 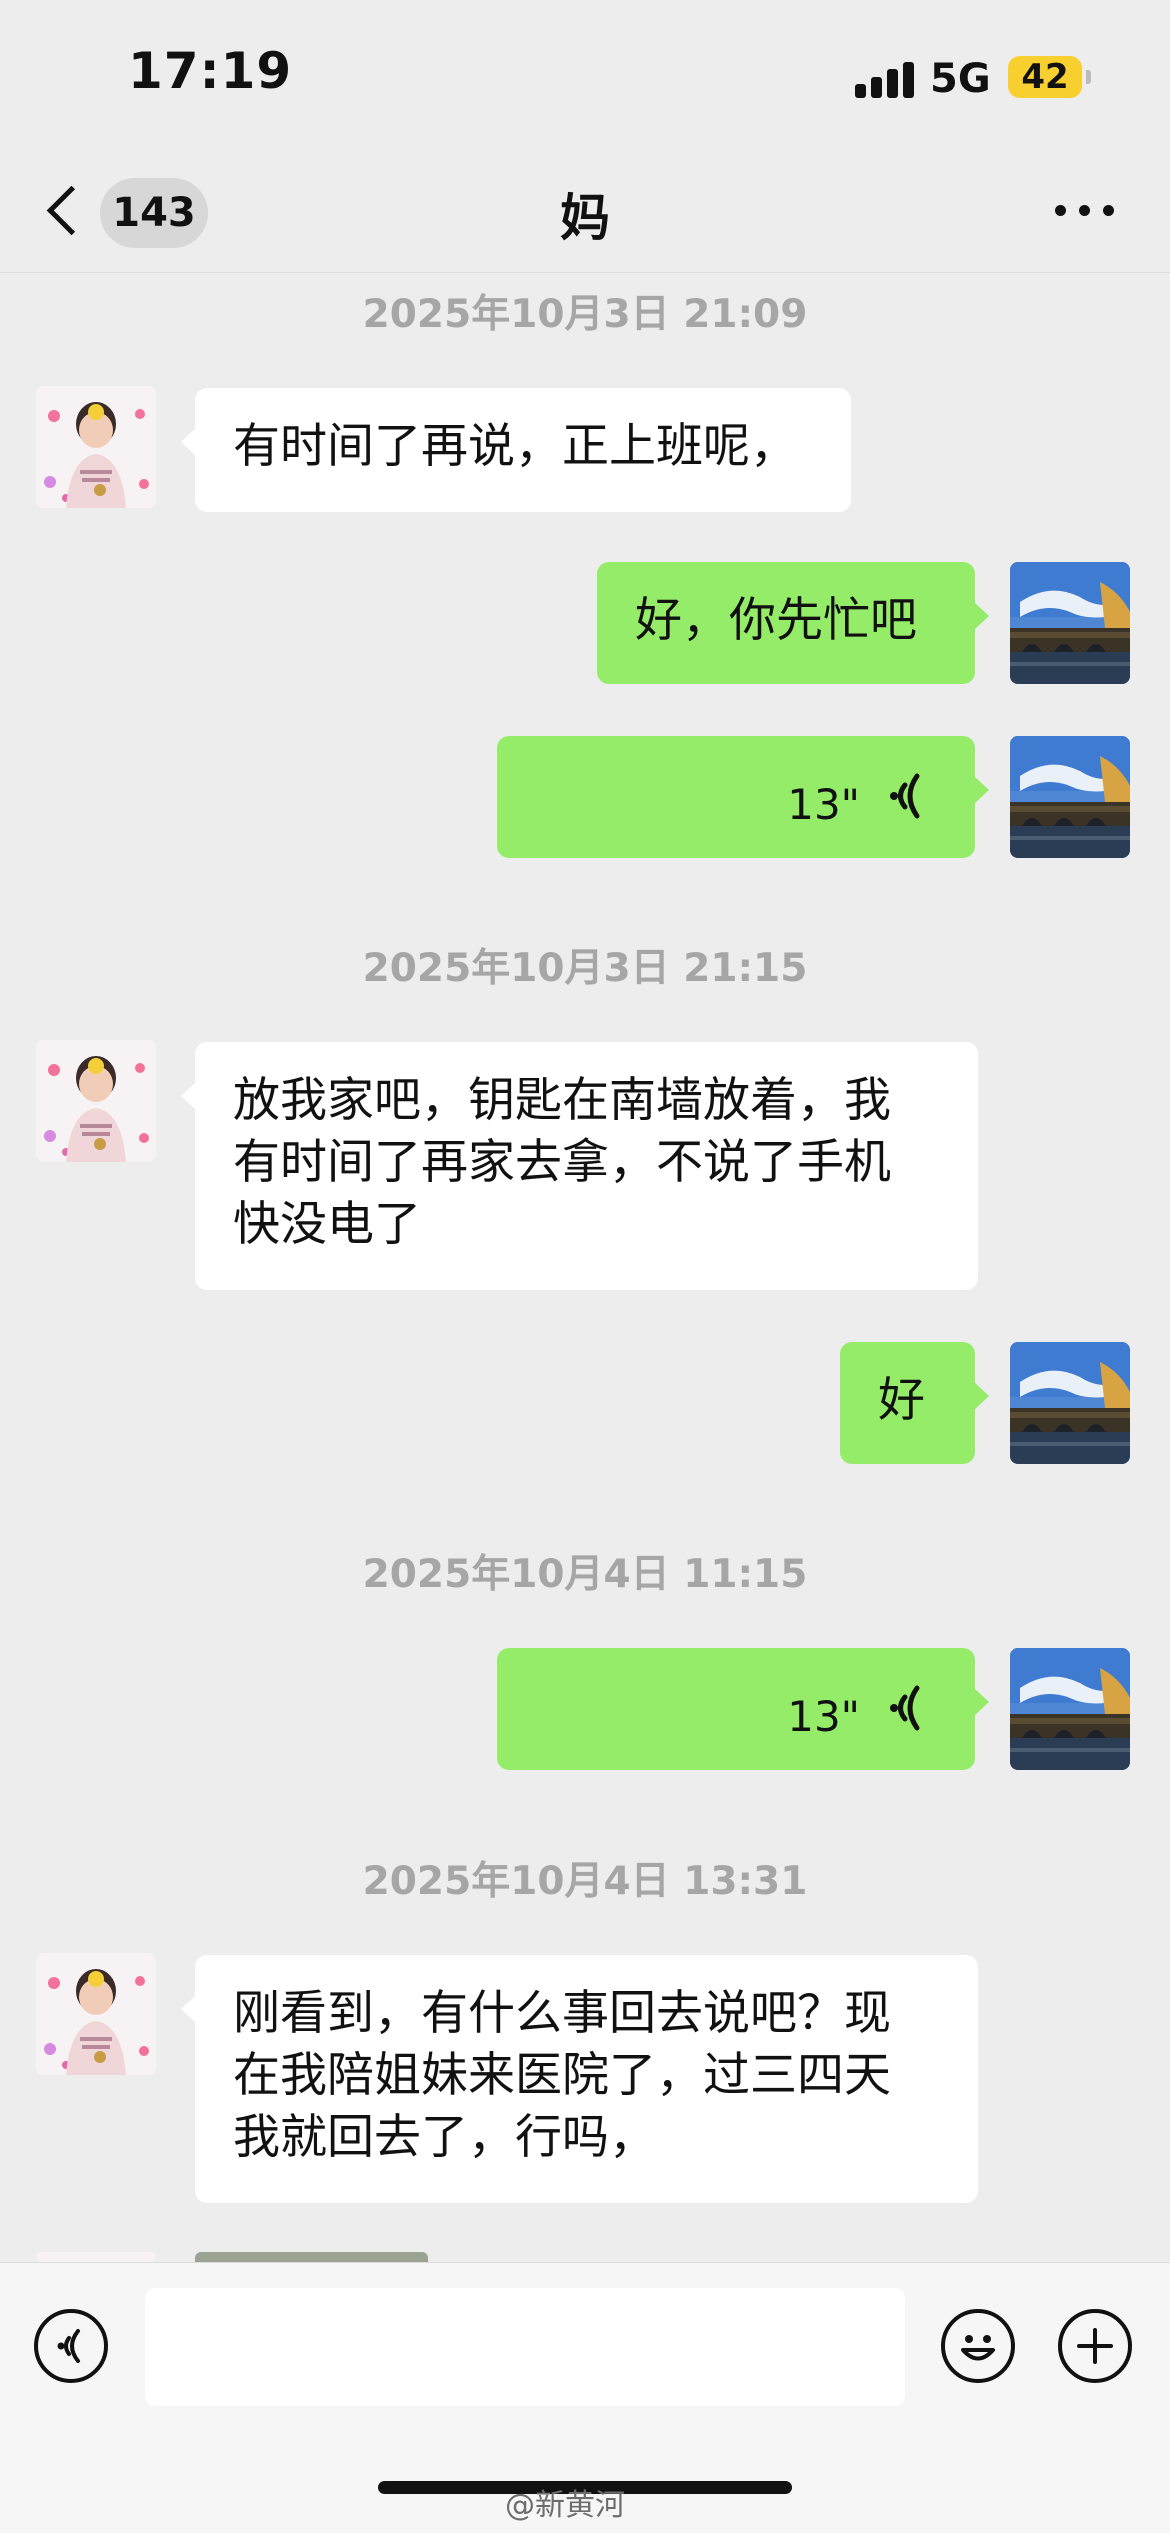 What do you see at coordinates (776, 620) in the screenshot?
I see `message-text: 好，你先忙吧` at bounding box center [776, 620].